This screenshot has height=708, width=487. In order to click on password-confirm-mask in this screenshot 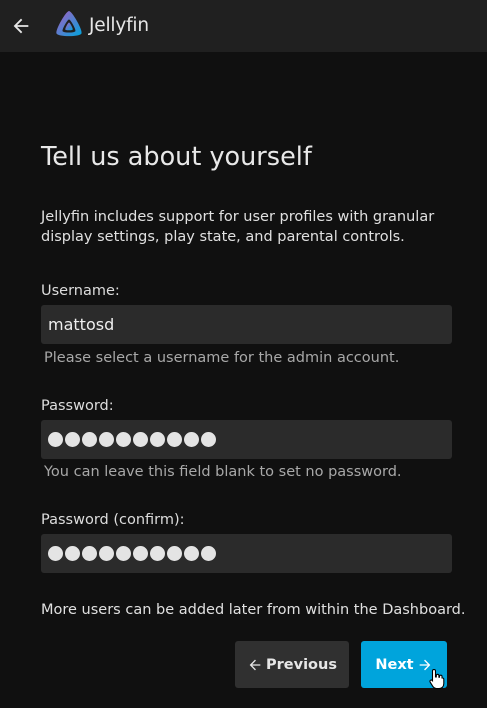, I will do `click(132, 553)`.